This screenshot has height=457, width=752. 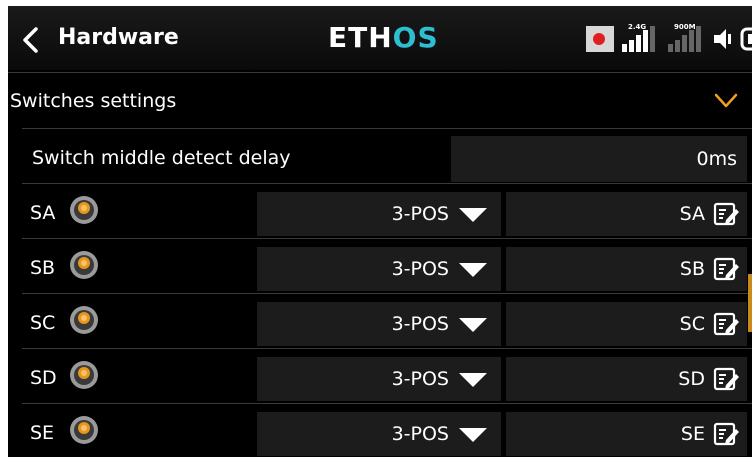 I want to click on switch-row-sb: SB 3-POS SB, so click(x=380, y=267).